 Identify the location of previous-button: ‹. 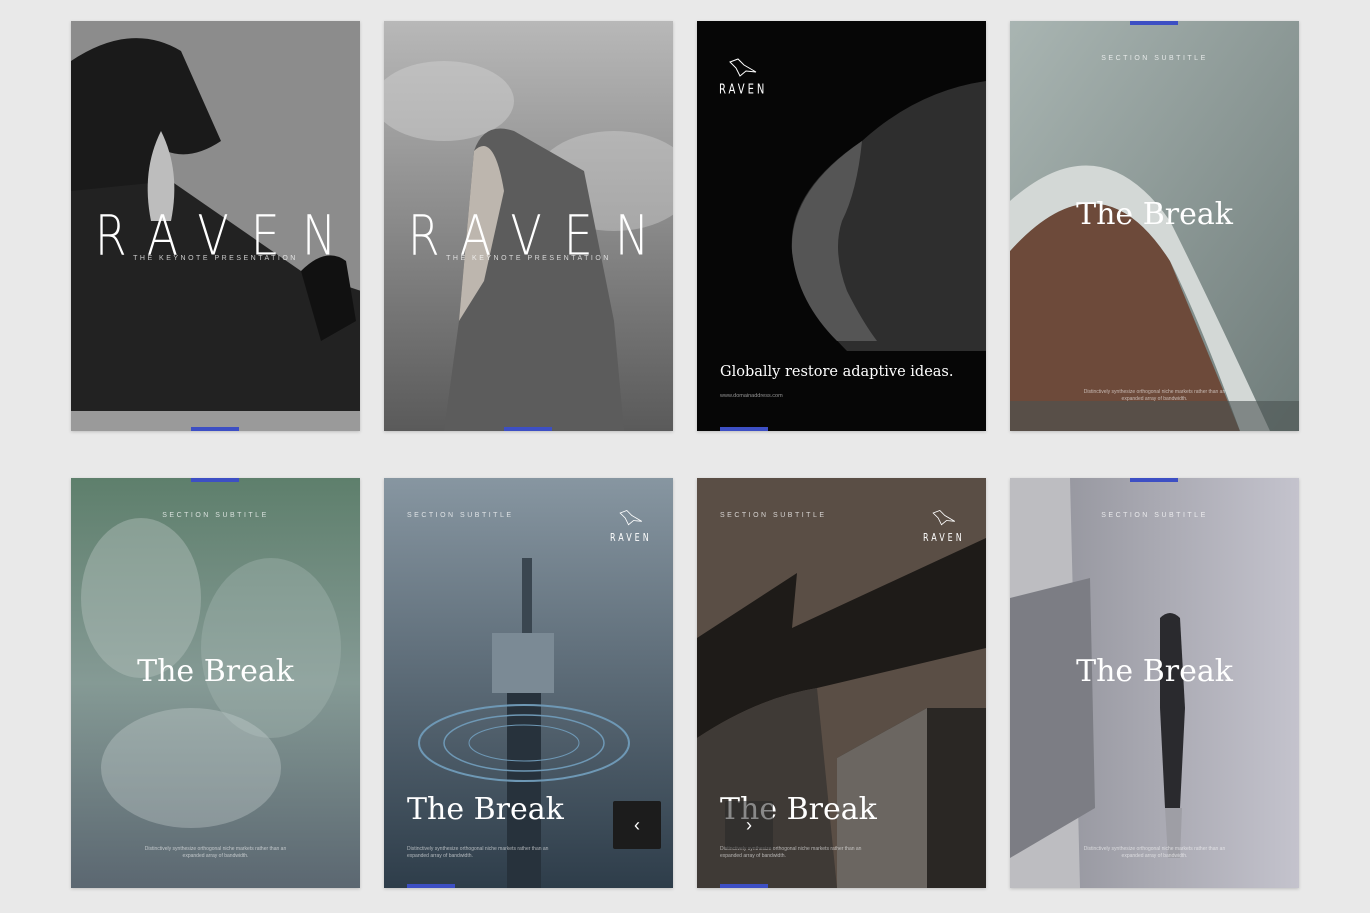
(637, 825).